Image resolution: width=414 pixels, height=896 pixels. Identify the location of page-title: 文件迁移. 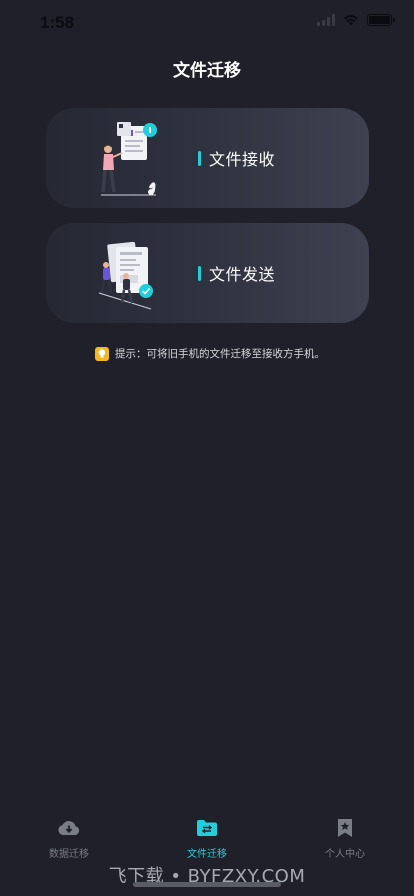
(207, 71).